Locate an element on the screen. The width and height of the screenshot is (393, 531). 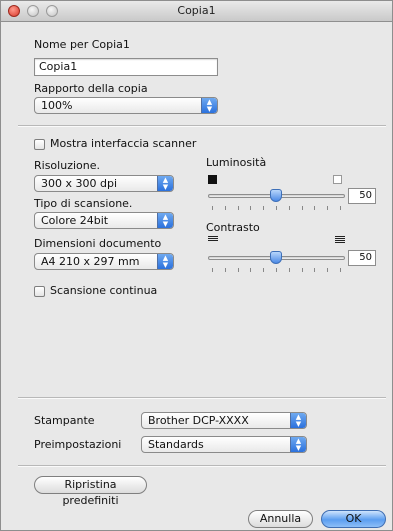
presets-label: Preimpostazioni is located at coordinates (78, 444).